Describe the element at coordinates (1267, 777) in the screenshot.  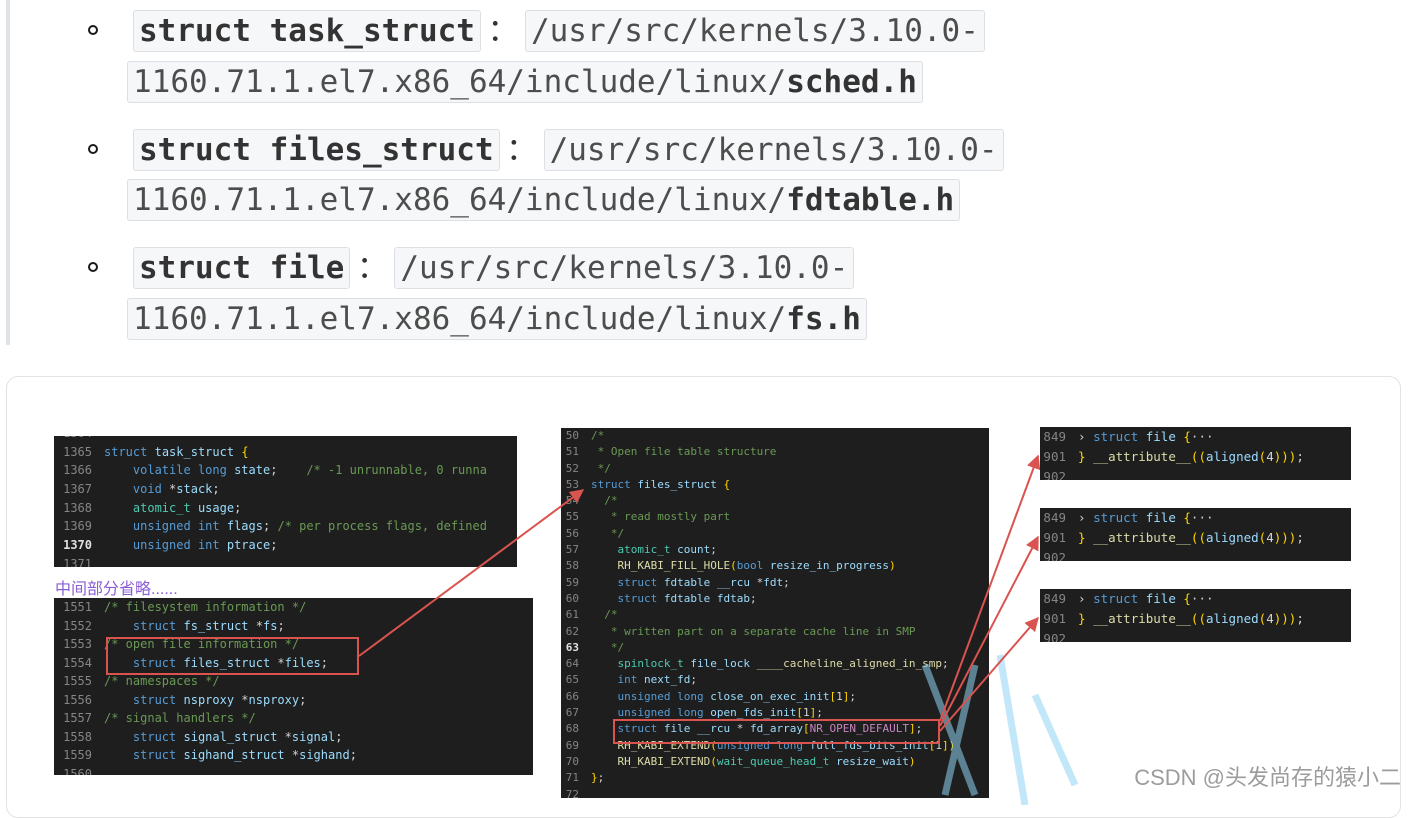
I see `watermark-text: CSDN @头发尚存的猿小二` at that location.